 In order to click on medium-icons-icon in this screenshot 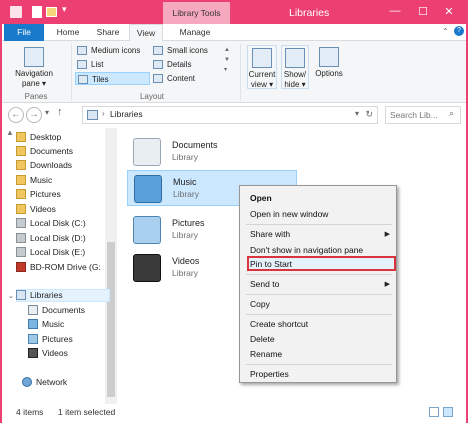, I will do `click(82, 50)`.